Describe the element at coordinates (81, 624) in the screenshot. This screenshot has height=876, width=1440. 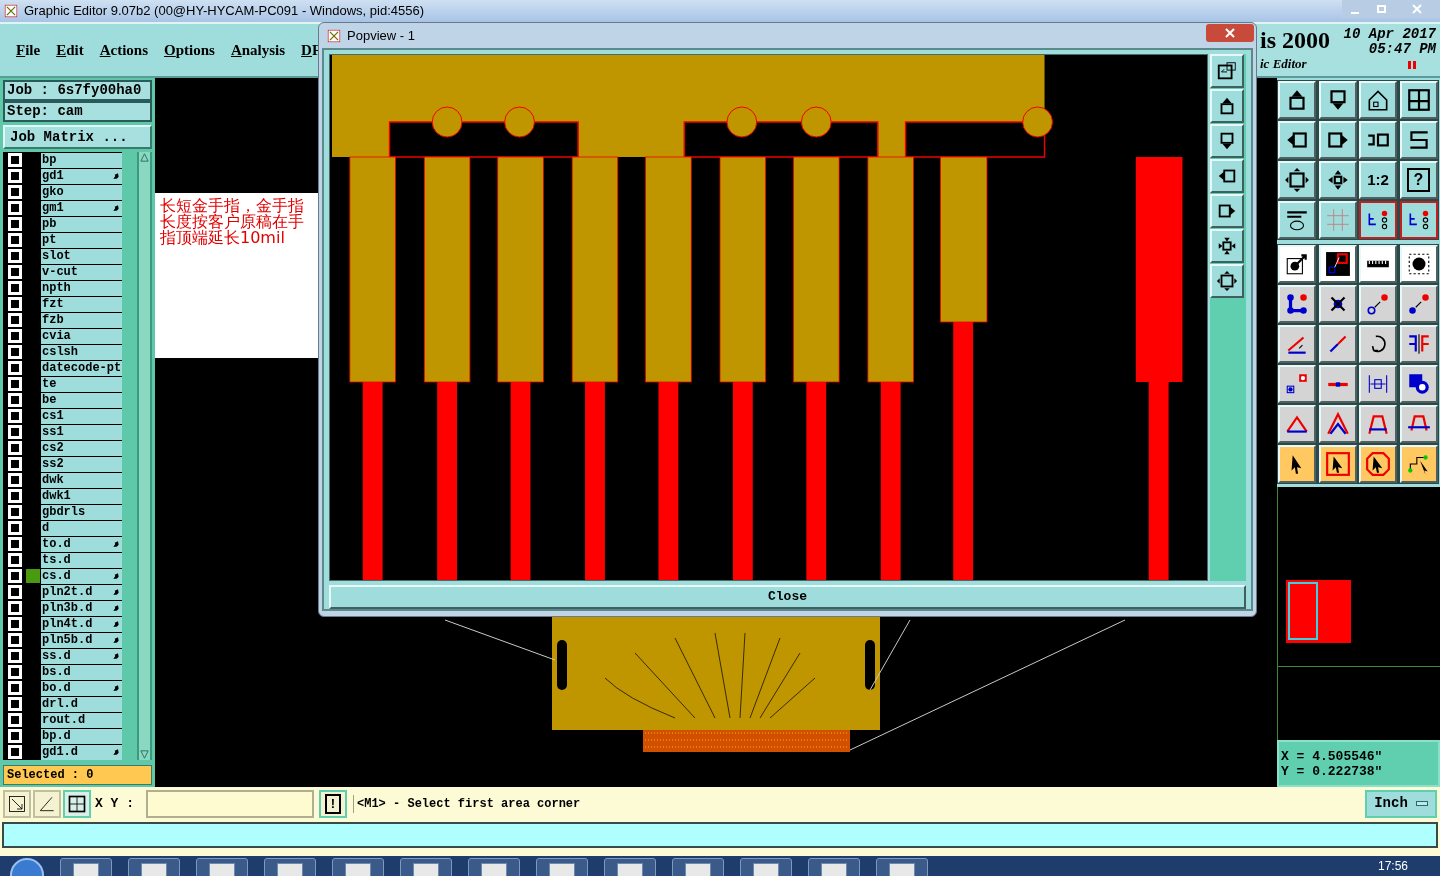
I see `layer-item: pln4t.d` at that location.